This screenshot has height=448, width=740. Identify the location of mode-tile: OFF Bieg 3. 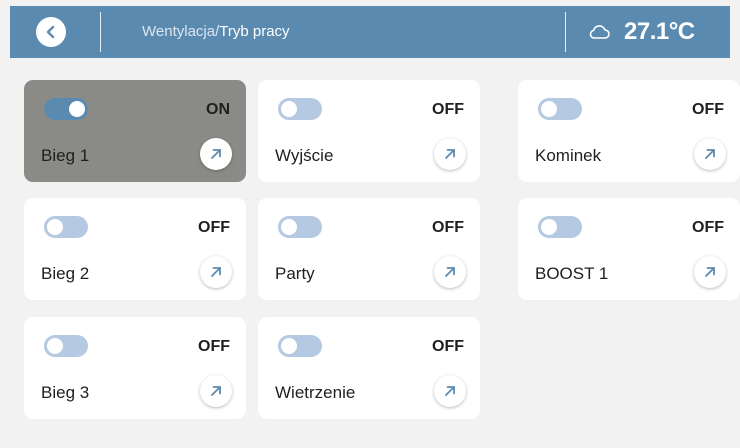
(135, 368).